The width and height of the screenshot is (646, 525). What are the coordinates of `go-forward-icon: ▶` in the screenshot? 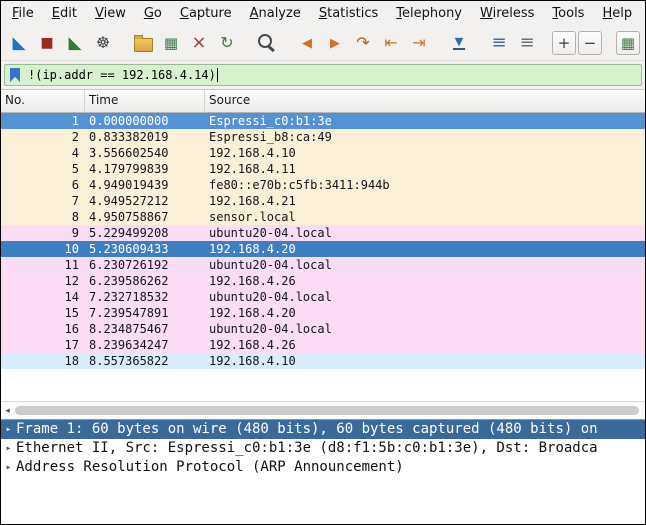 It's located at (335, 43).